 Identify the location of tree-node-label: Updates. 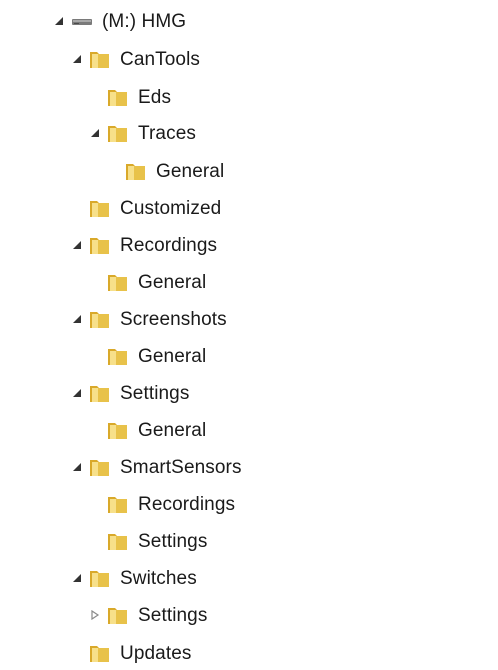
(156, 653).